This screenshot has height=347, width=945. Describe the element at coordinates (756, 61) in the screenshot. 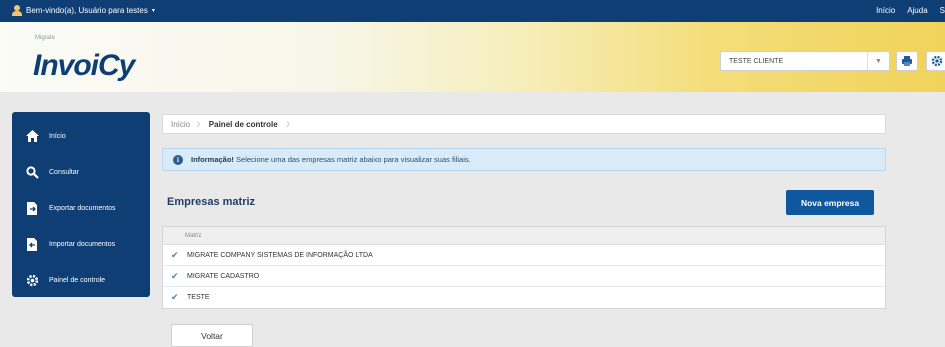

I see `client-select-value: TESTE CLIENTE` at that location.